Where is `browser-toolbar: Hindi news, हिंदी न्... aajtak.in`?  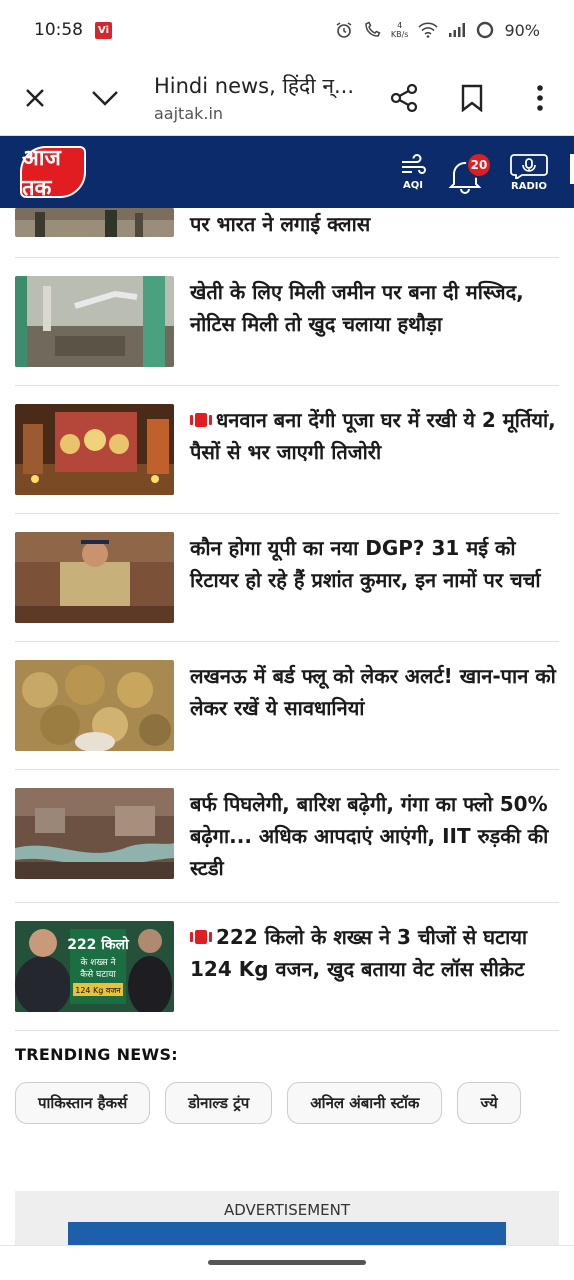
browser-toolbar: Hindi news, हिंदी न्... aajtak.in is located at coordinates (287, 98).